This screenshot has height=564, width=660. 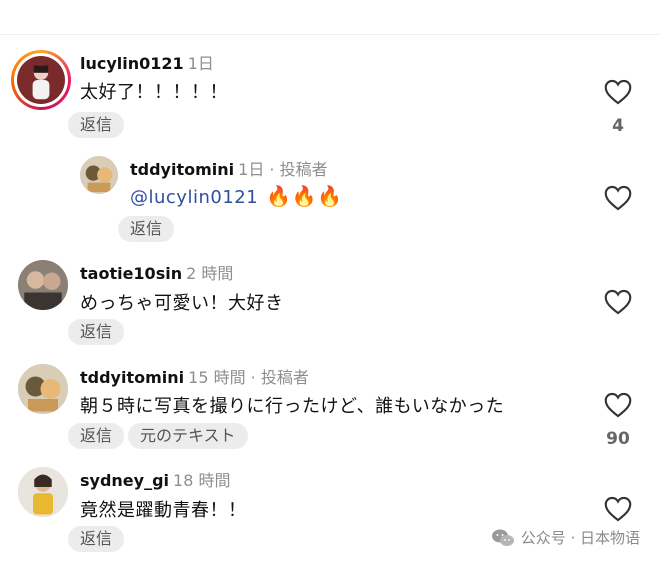 I want to click on comment-text: めっちゃ可愛い！大好き, so click(x=182, y=303).